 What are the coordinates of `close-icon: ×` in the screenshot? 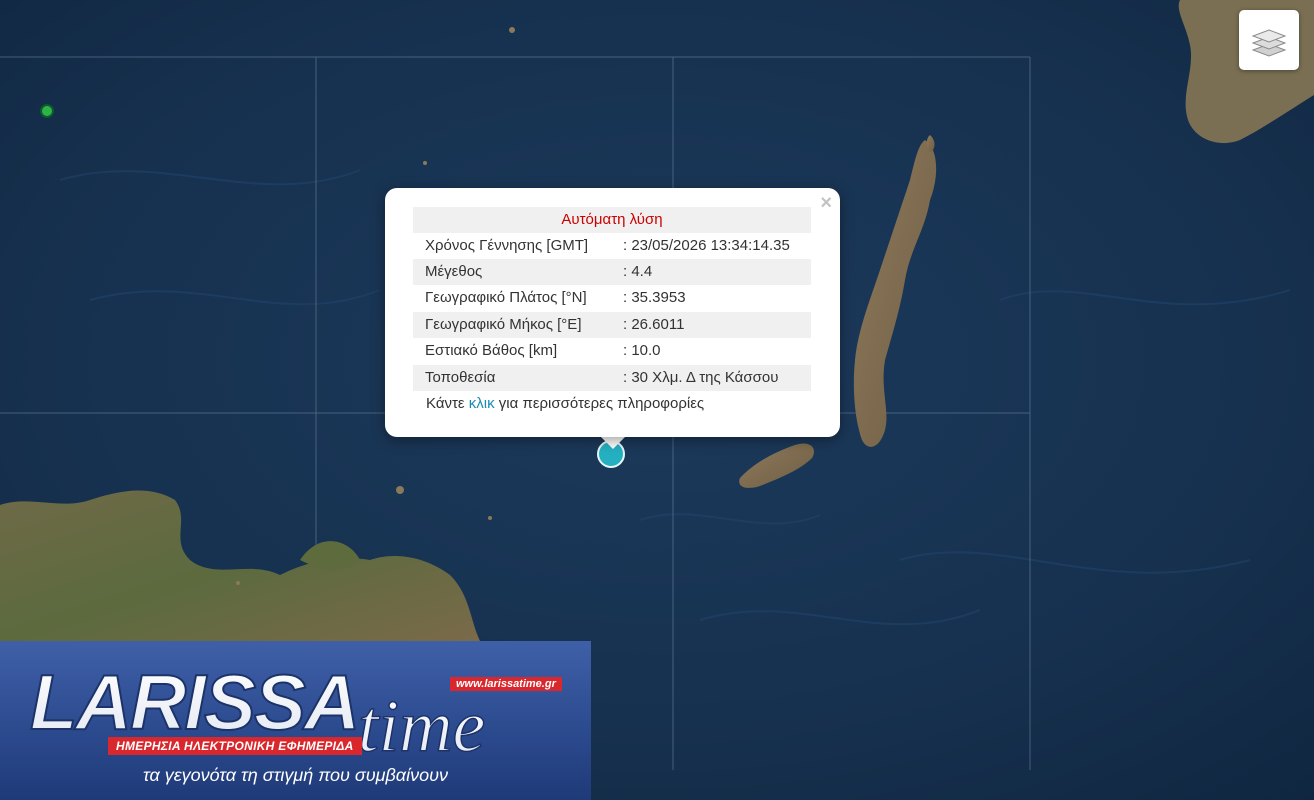 It's located at (826, 203).